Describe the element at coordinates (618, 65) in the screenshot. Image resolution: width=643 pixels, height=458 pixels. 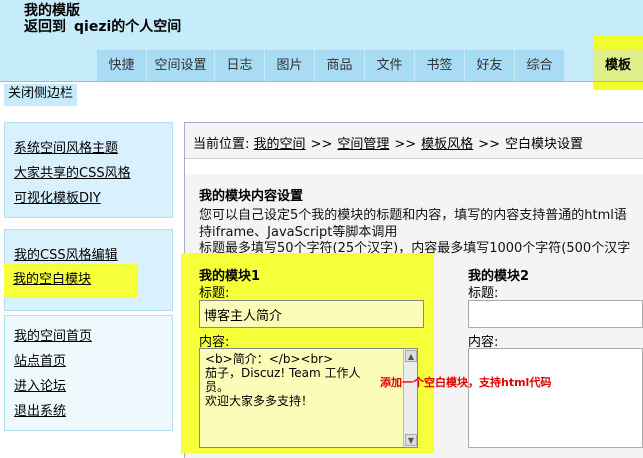
I see `tab-template: 模板` at that location.